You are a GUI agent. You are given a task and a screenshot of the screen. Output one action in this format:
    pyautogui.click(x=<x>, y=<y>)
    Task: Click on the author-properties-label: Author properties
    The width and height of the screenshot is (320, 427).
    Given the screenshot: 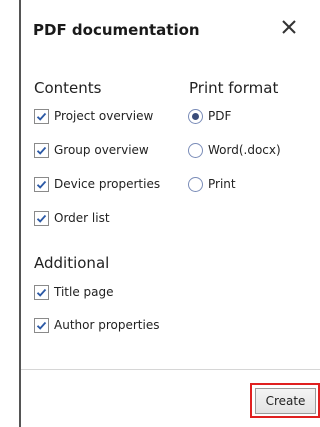 What is the action you would take?
    pyautogui.click(x=107, y=325)
    